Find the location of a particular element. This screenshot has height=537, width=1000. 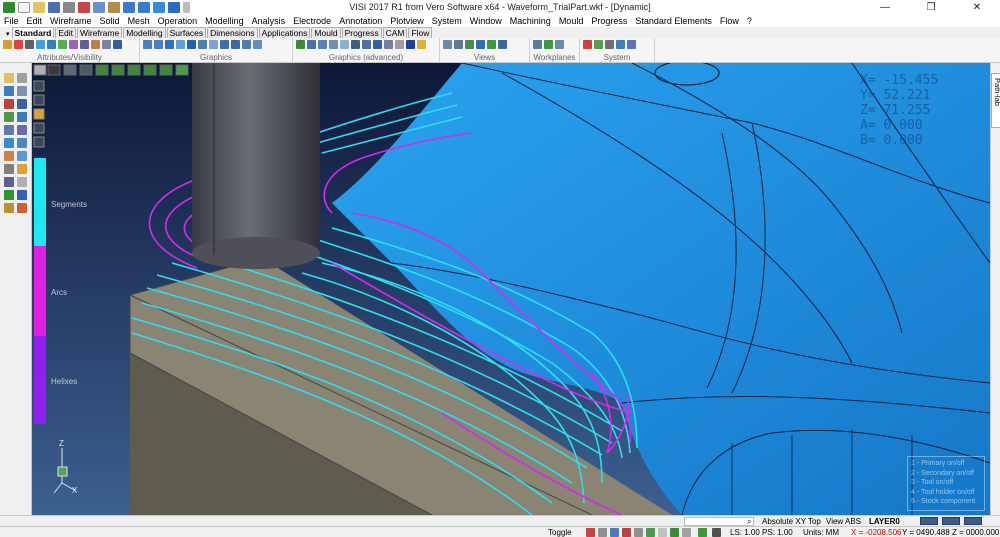

tools-icon is located at coordinates (9, 208).